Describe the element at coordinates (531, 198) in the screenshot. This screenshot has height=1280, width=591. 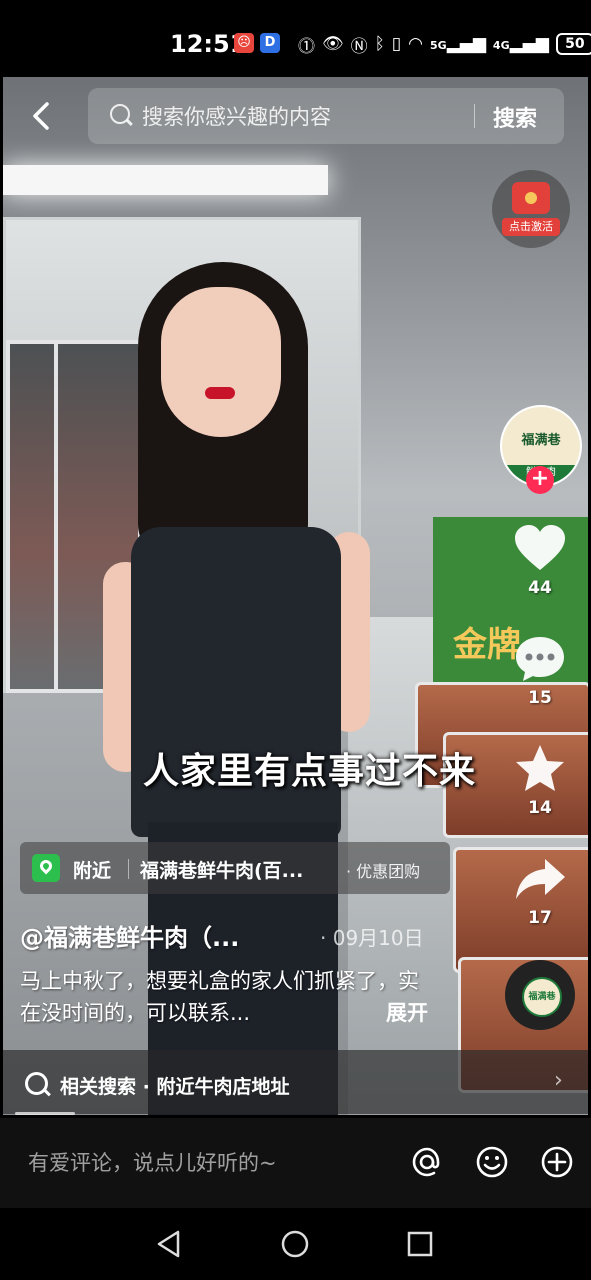
I see `red-envelope-icon` at that location.